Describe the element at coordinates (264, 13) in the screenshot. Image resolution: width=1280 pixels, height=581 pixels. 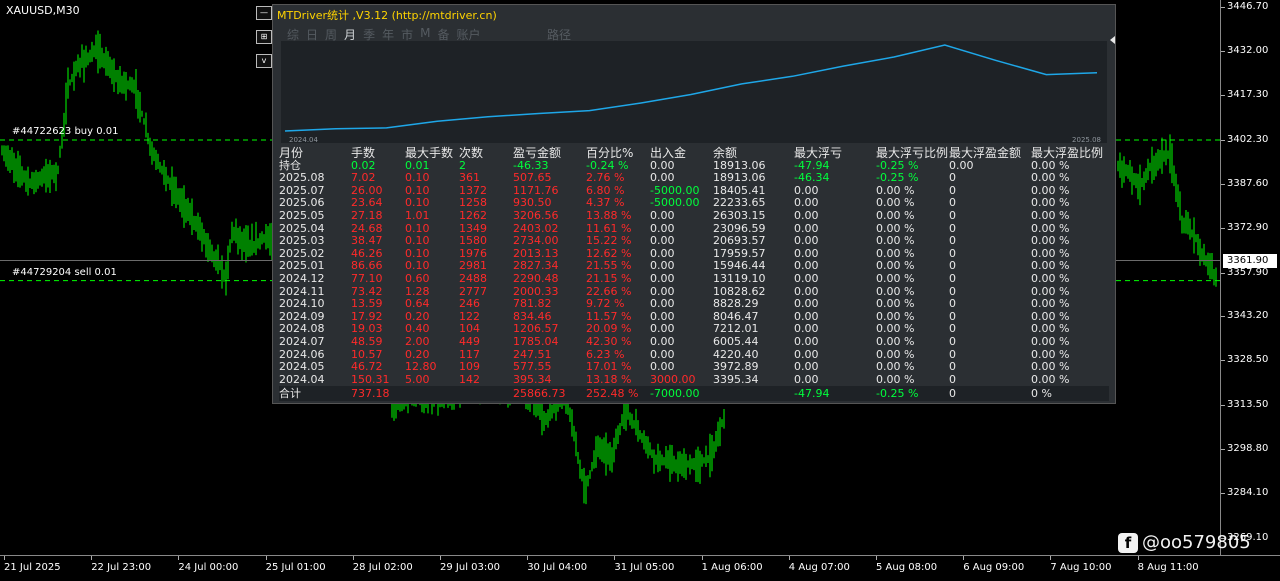
I see `collapse-icon: —` at that location.